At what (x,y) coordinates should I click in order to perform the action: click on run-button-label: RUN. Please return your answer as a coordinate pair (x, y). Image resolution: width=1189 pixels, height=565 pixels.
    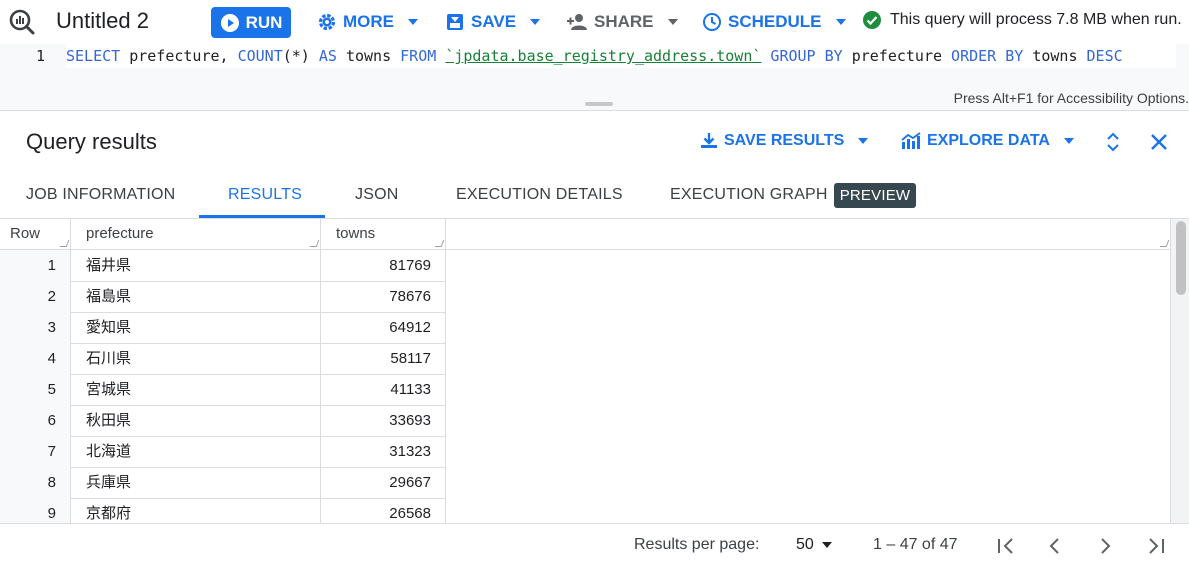
    Looking at the image, I should click on (264, 22).